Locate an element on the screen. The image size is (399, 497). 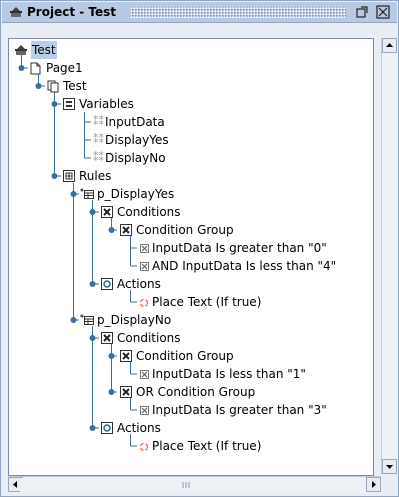
tree-label: Rules is located at coordinates (95, 176).